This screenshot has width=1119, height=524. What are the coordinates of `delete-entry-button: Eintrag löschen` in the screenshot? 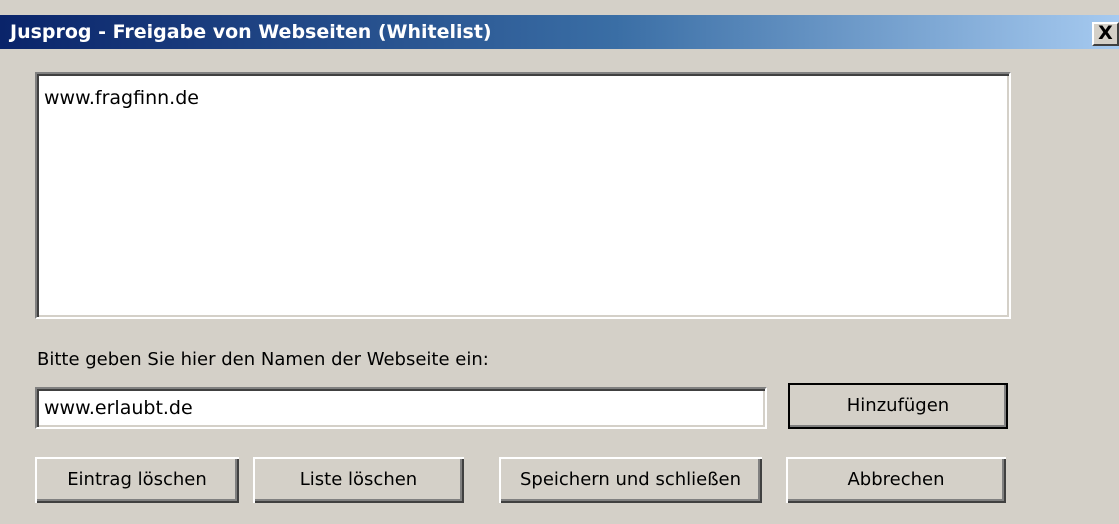 It's located at (137, 480).